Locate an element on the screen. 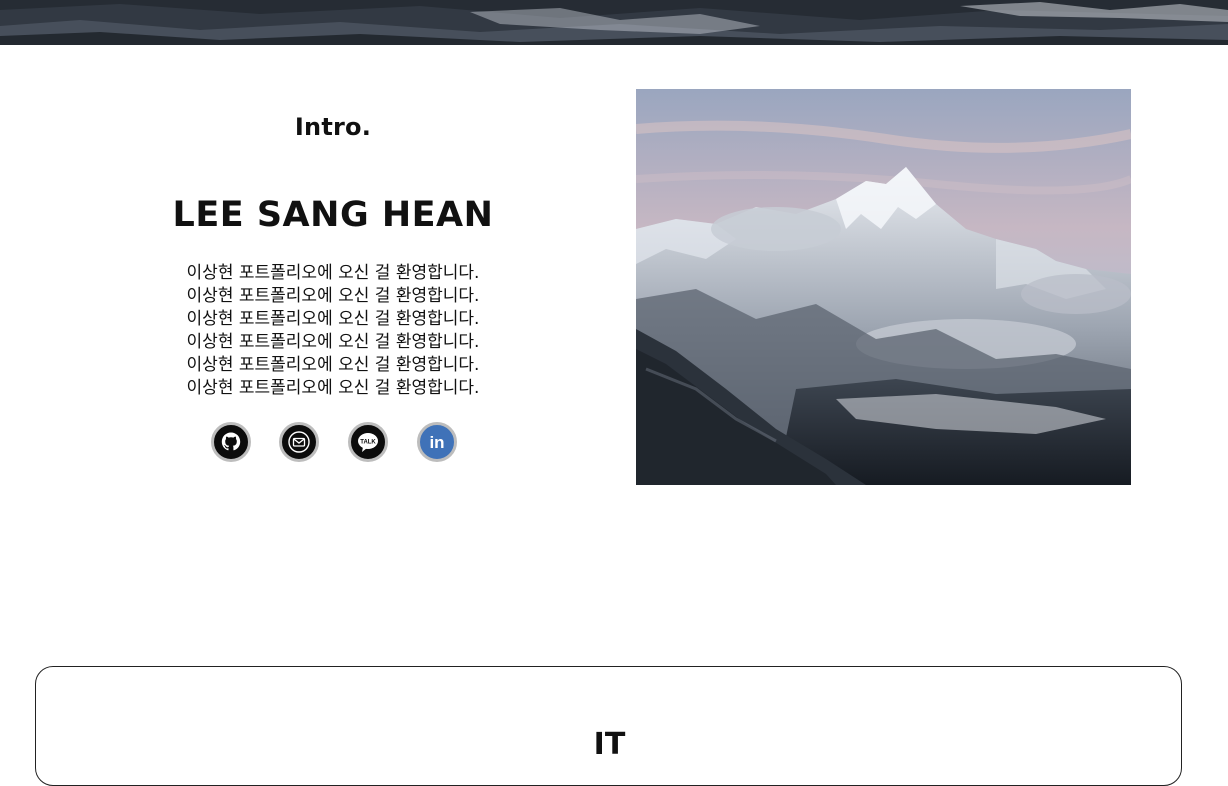 The width and height of the screenshot is (1228, 786). hero-banner-image is located at coordinates (614, 22).